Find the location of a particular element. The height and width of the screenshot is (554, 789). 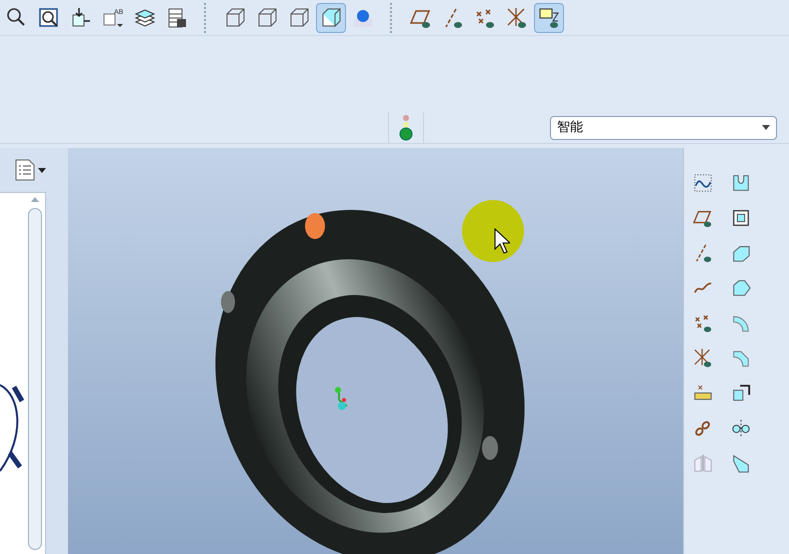

scroll-up-icon is located at coordinates (35, 199).